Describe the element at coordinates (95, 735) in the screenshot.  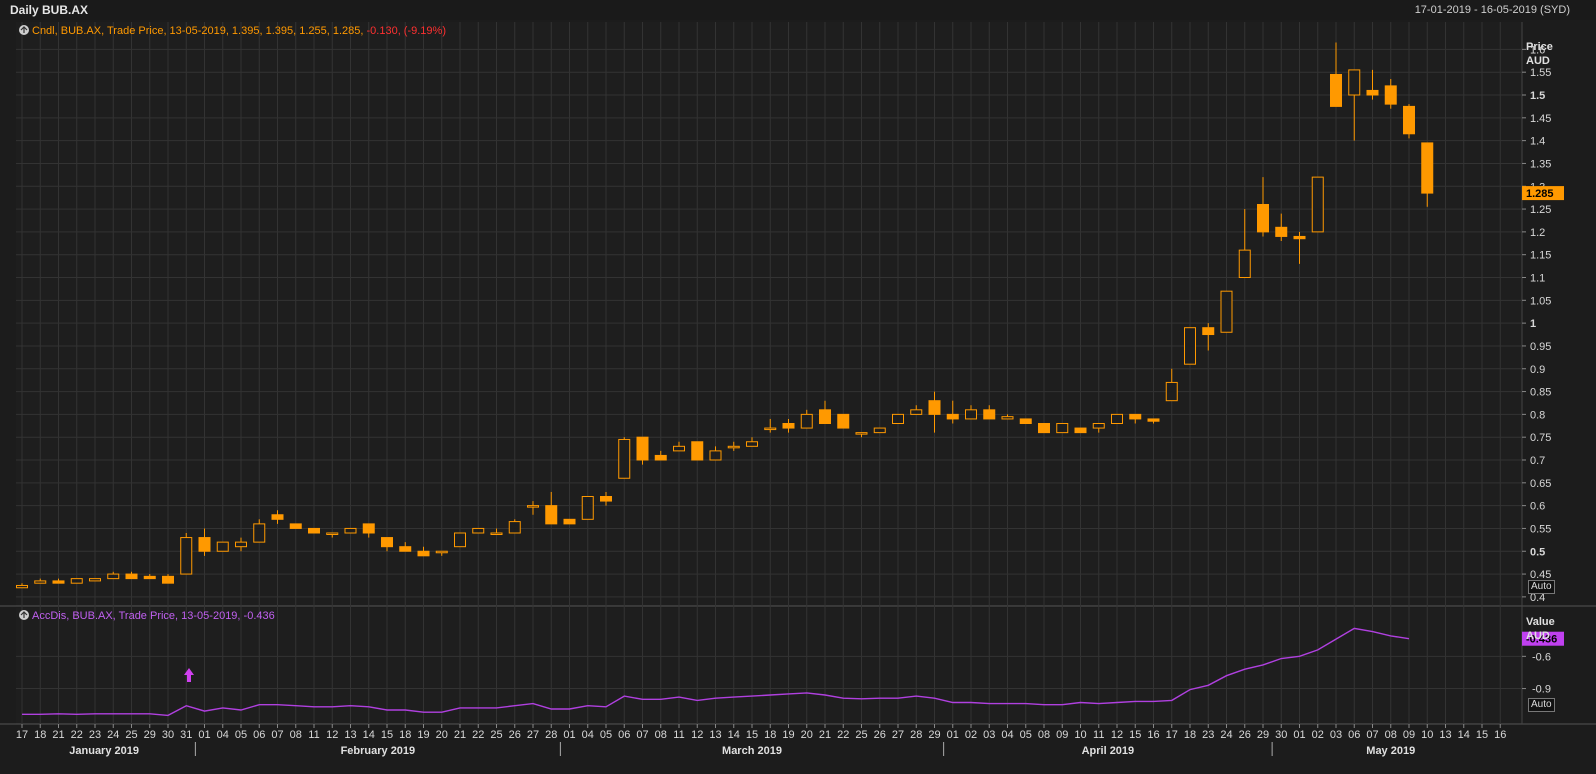
I see `x-tick-label: 23` at that location.